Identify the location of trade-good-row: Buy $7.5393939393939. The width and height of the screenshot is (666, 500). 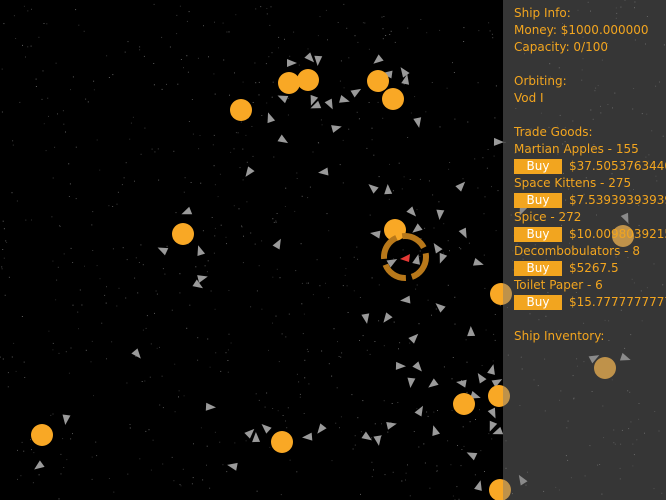
(590, 200).